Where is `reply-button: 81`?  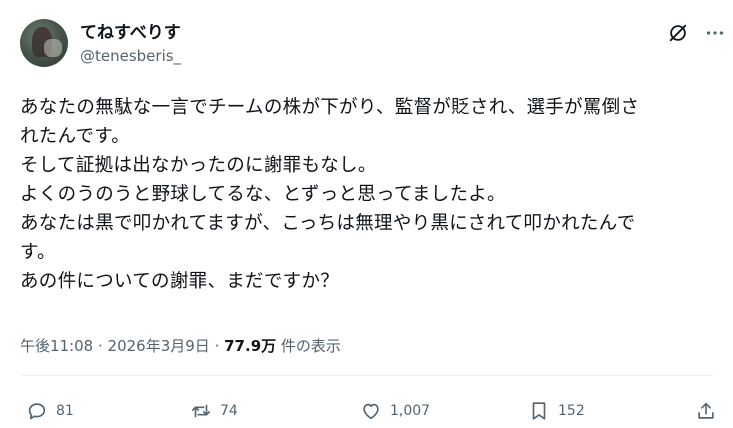
reply-button: 81 is located at coordinates (50, 411).